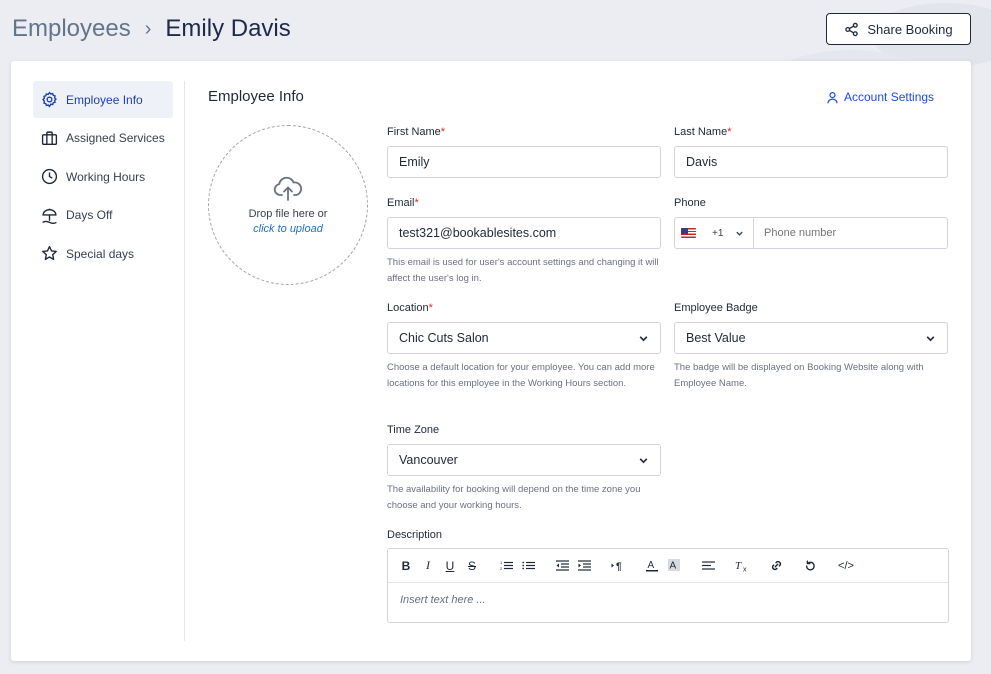 The image size is (991, 674). I want to click on sidebar-item-employee-info: Employee Info, so click(103, 99).